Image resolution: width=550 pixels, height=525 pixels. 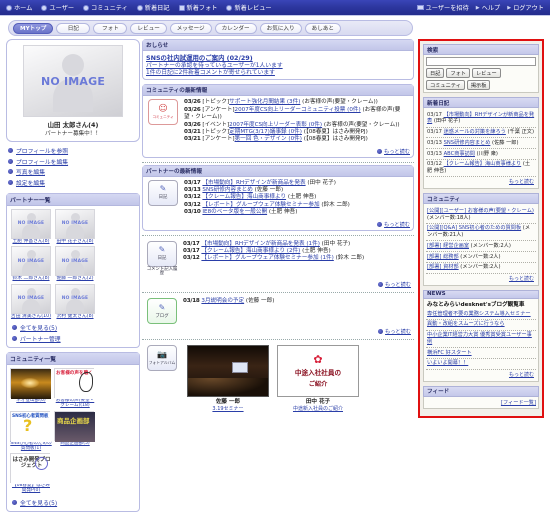 What do you see at coordinates (447, 363) in the screenshot?
I see `item-link: いよいよ開幕！！` at bounding box center [447, 363].